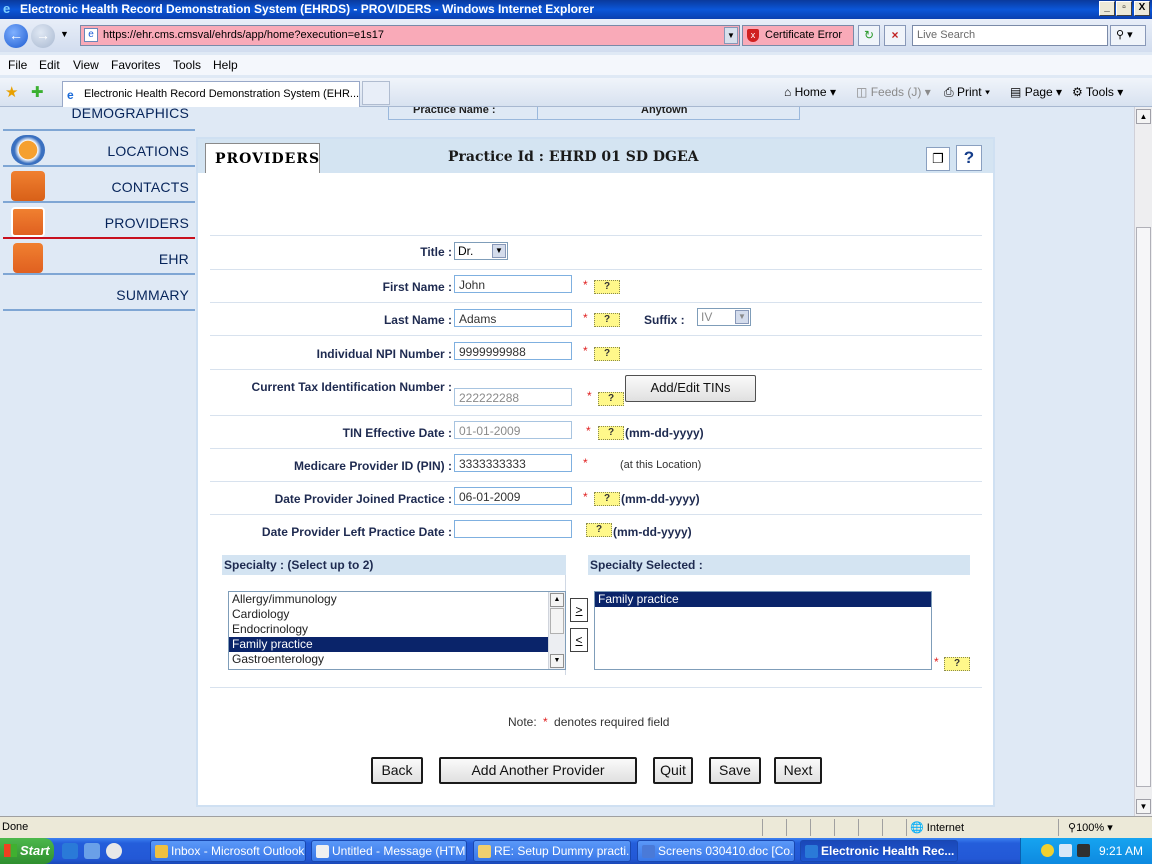  What do you see at coordinates (735, 770) in the screenshot?
I see `save-button: Save` at bounding box center [735, 770].